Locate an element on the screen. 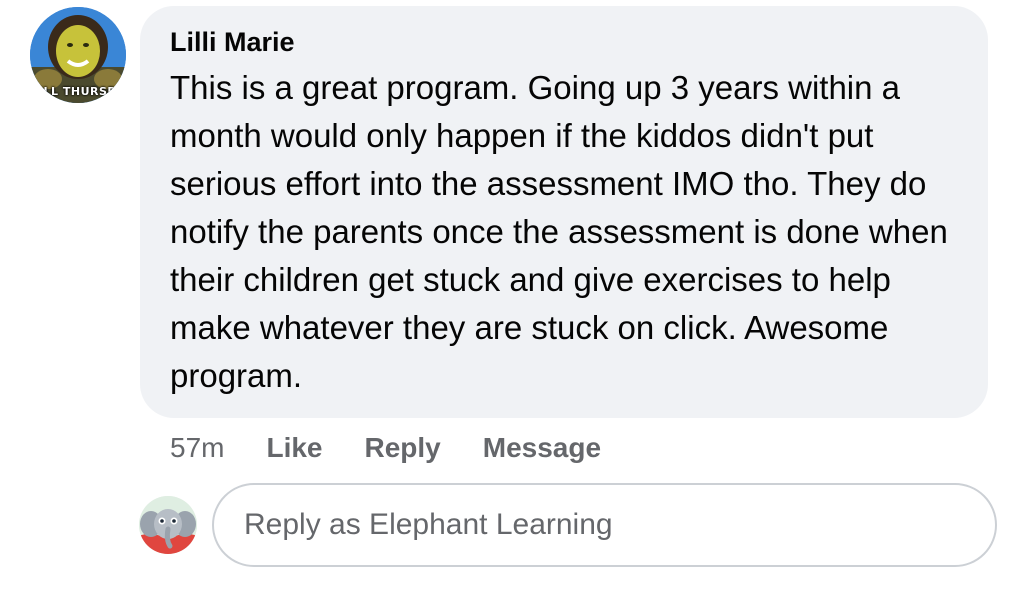 The height and width of the screenshot is (594, 1018). reply-field-container is located at coordinates (604, 525).